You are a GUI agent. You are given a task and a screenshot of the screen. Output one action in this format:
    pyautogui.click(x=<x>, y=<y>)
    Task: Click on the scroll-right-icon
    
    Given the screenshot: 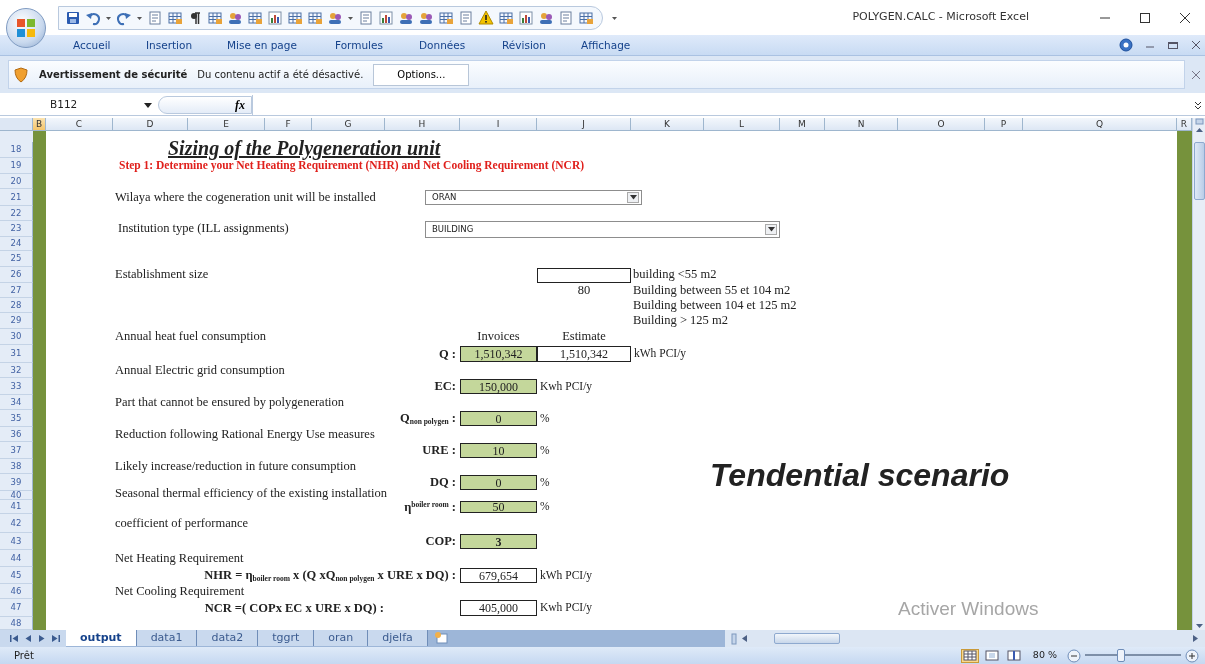 What is the action you would take?
    pyautogui.click(x=1195, y=638)
    